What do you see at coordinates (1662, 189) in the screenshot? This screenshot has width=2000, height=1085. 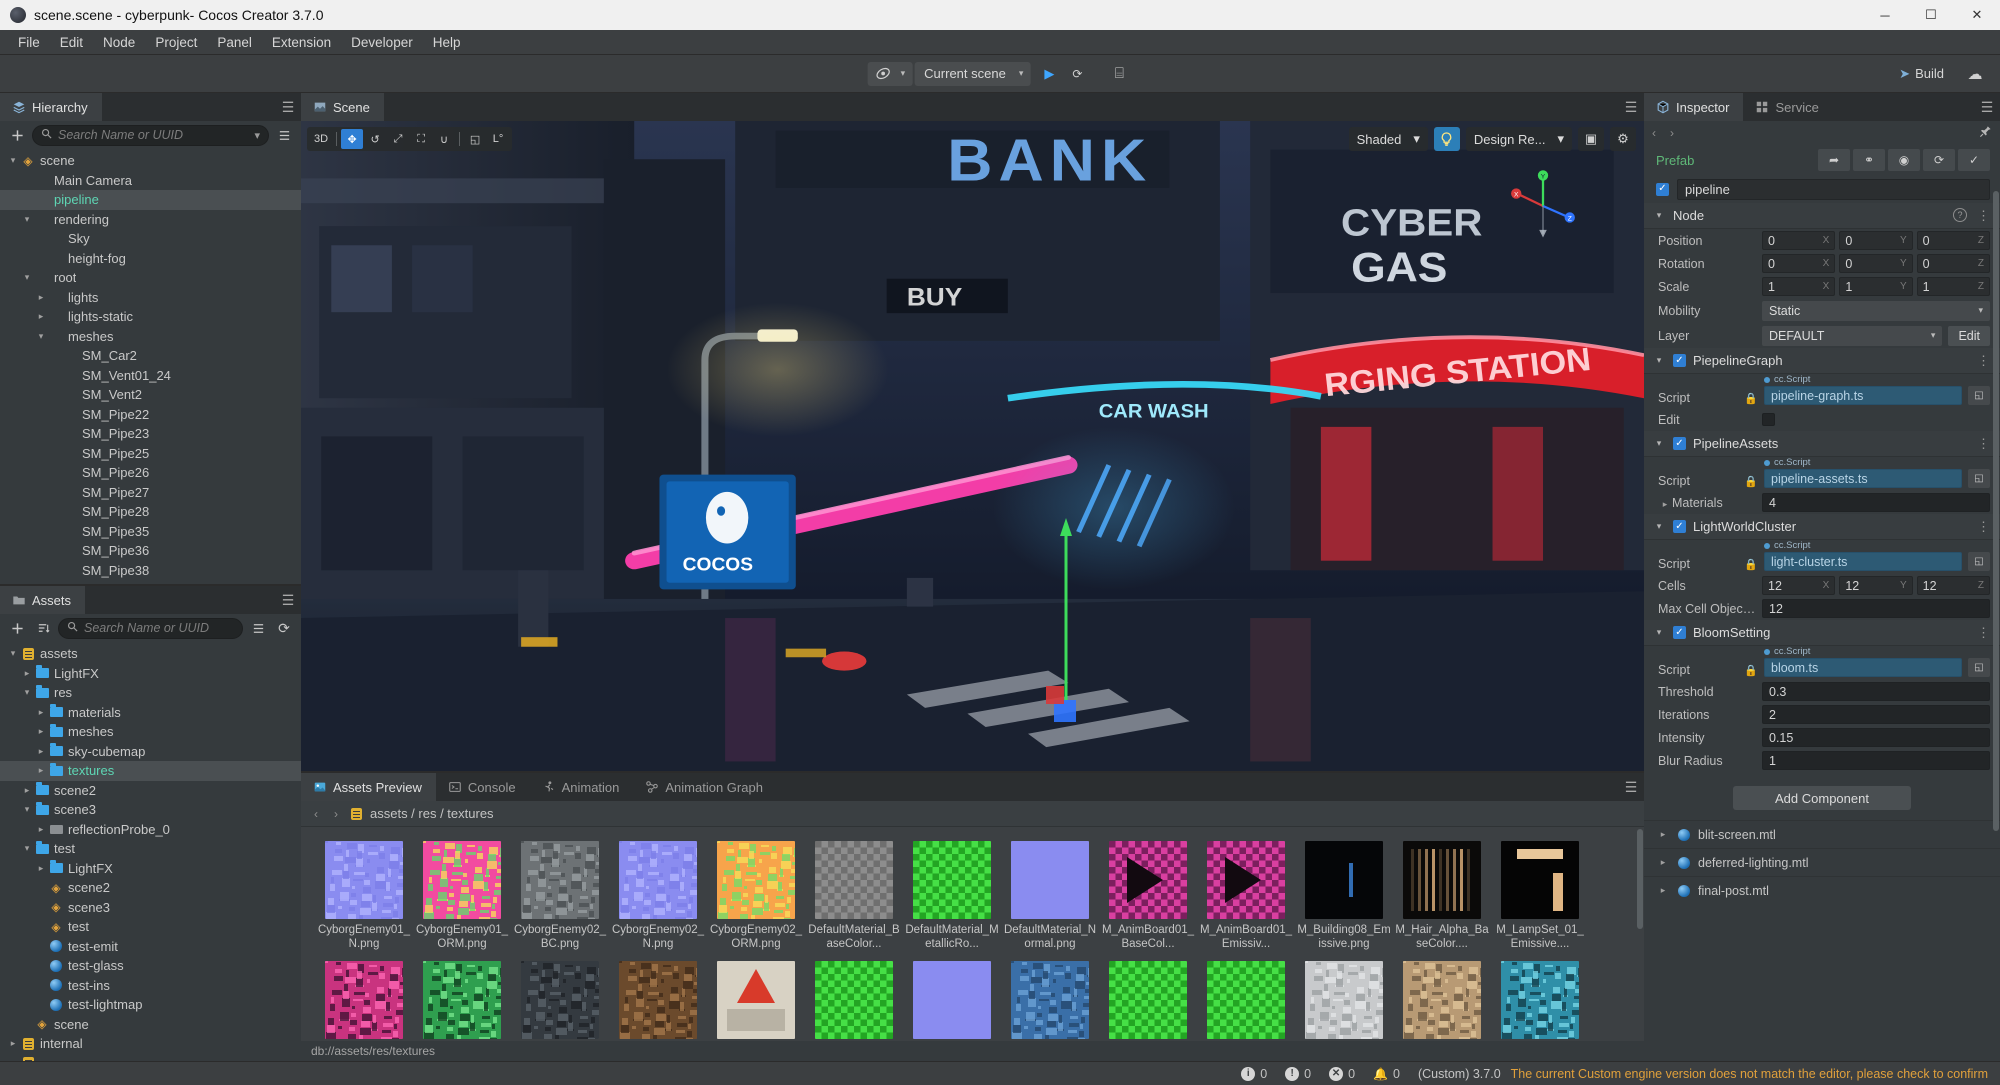 I see `node-enabled-checkbox` at bounding box center [1662, 189].